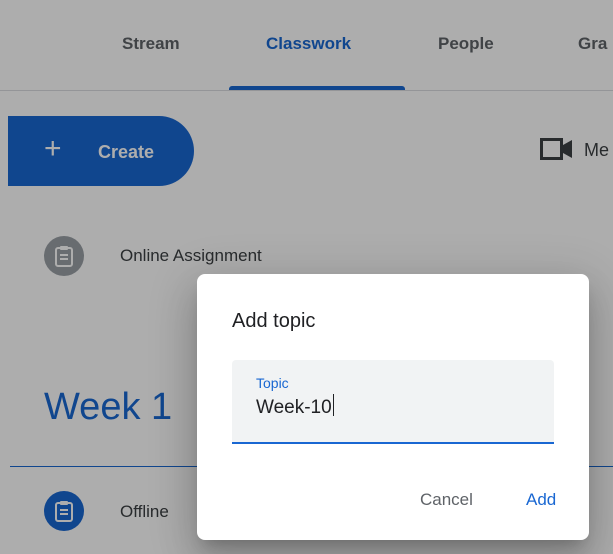 Image resolution: width=613 pixels, height=554 pixels. What do you see at coordinates (393, 402) in the screenshot?
I see `topic-input: Topic Week-10` at bounding box center [393, 402].